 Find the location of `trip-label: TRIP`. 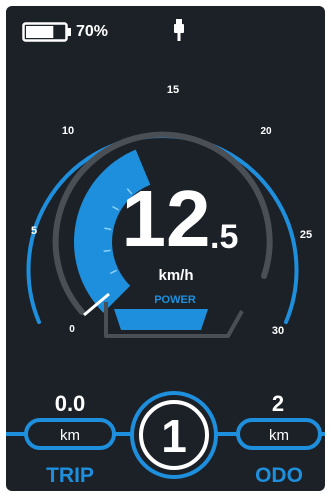

trip-label: TRIP is located at coordinates (70, 475).